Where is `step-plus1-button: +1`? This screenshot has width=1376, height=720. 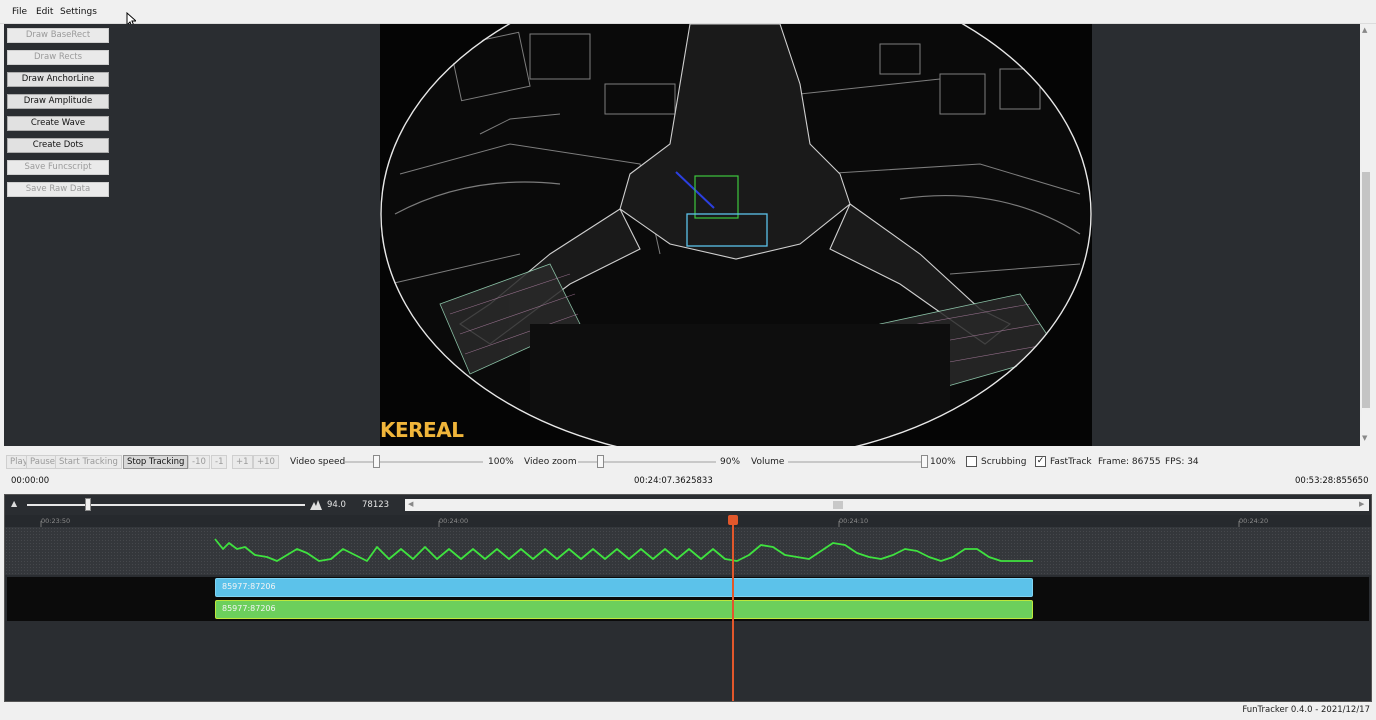
step-plus1-button: +1 is located at coordinates (242, 462).